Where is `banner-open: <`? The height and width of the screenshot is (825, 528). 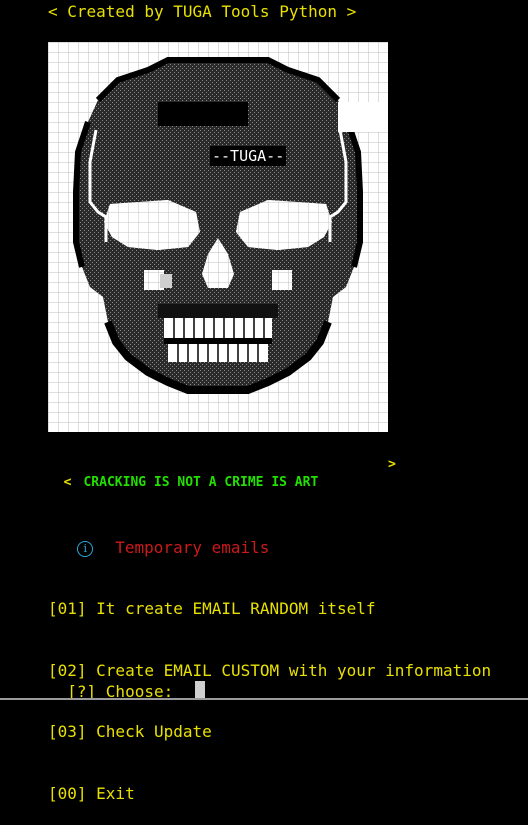 banner-open: < is located at coordinates (67, 482).